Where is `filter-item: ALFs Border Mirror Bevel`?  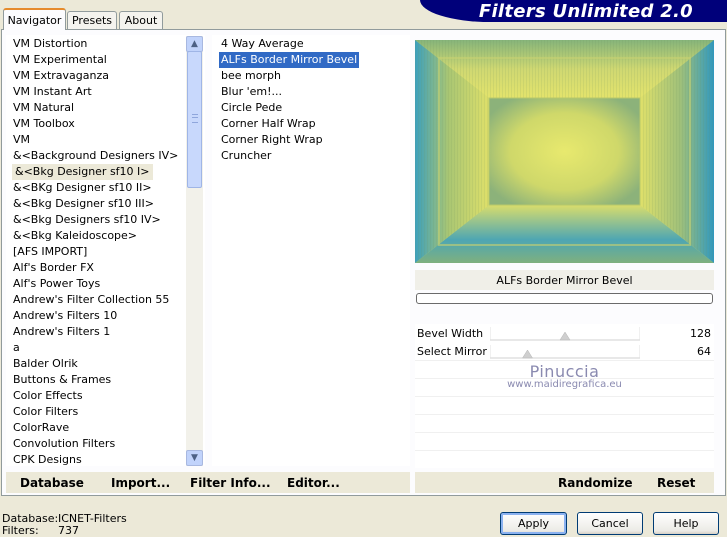
filter-item: ALFs Border Mirror Bevel is located at coordinates (289, 60).